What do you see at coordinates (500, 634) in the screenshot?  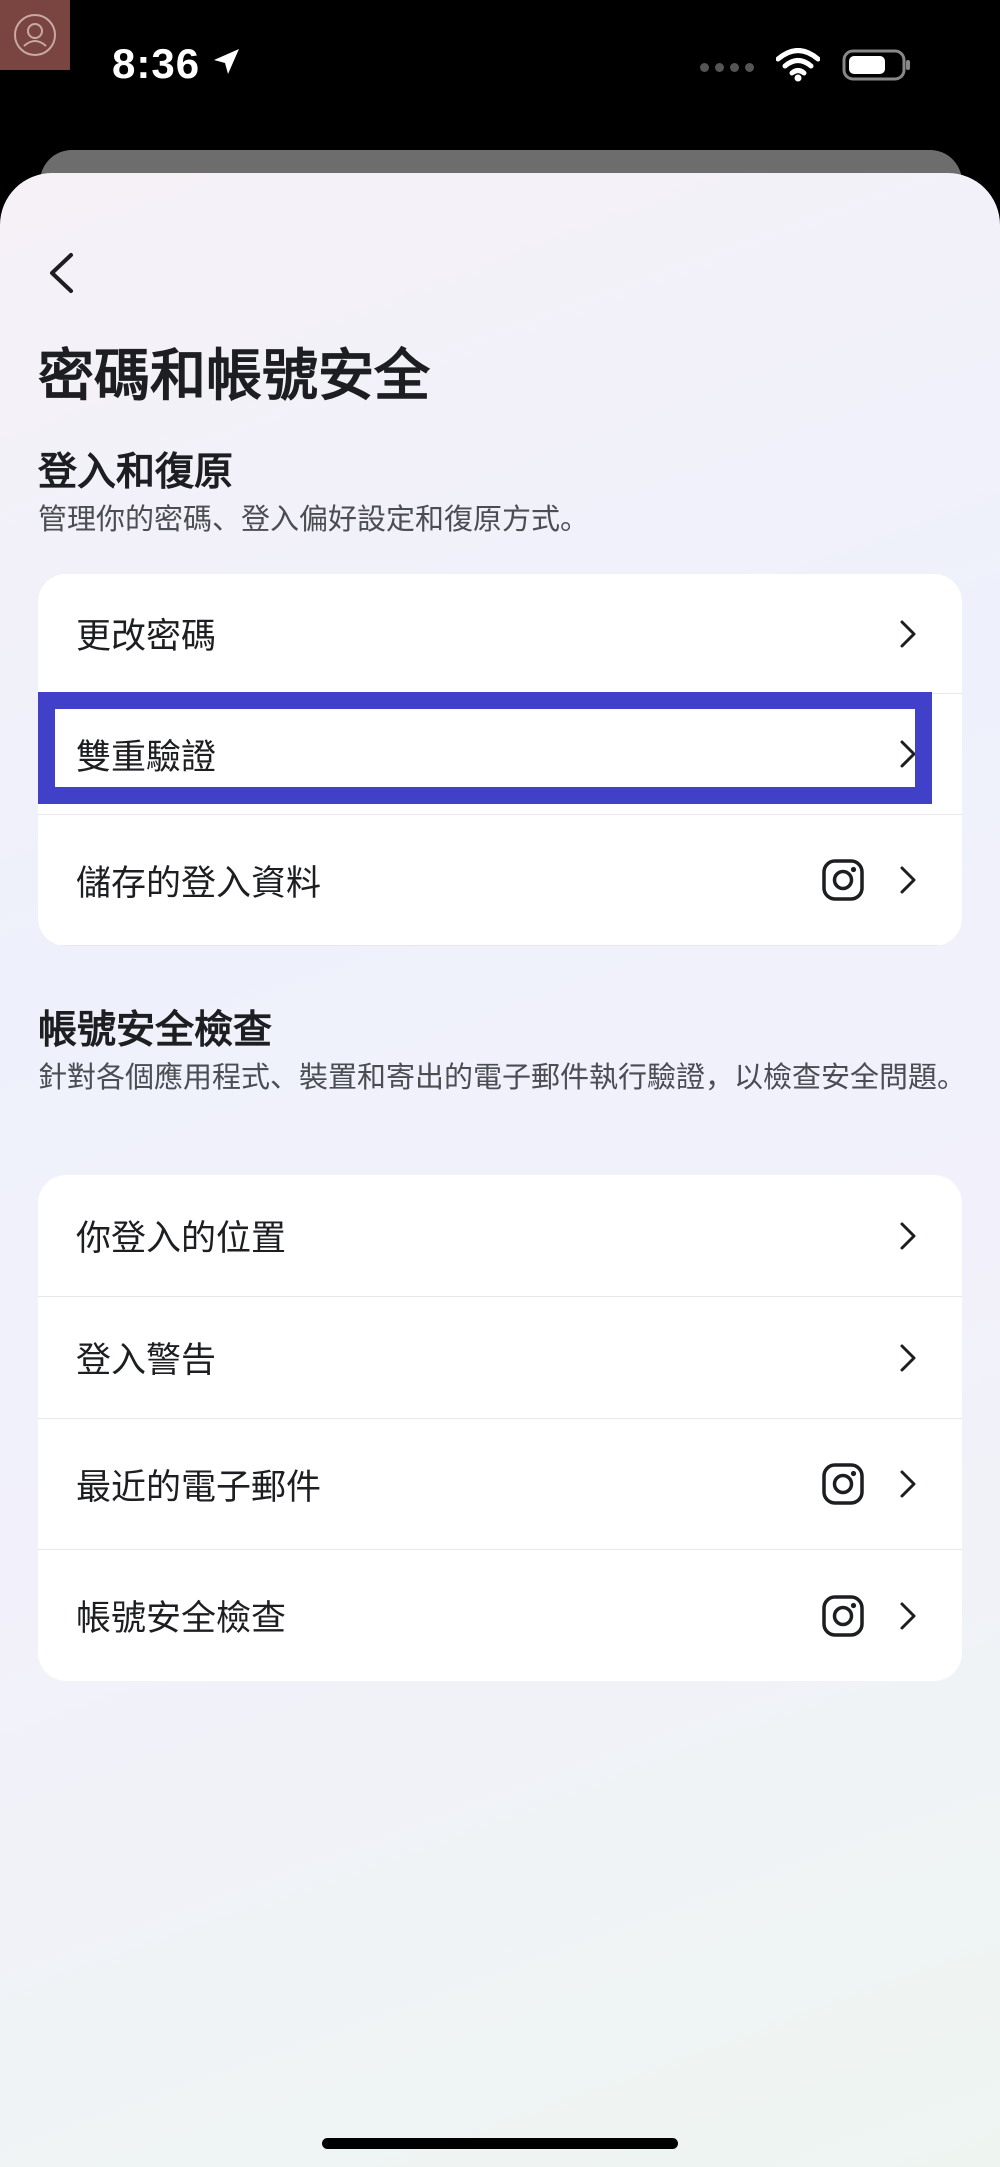 I see `change-password-row: 更改密碼` at bounding box center [500, 634].